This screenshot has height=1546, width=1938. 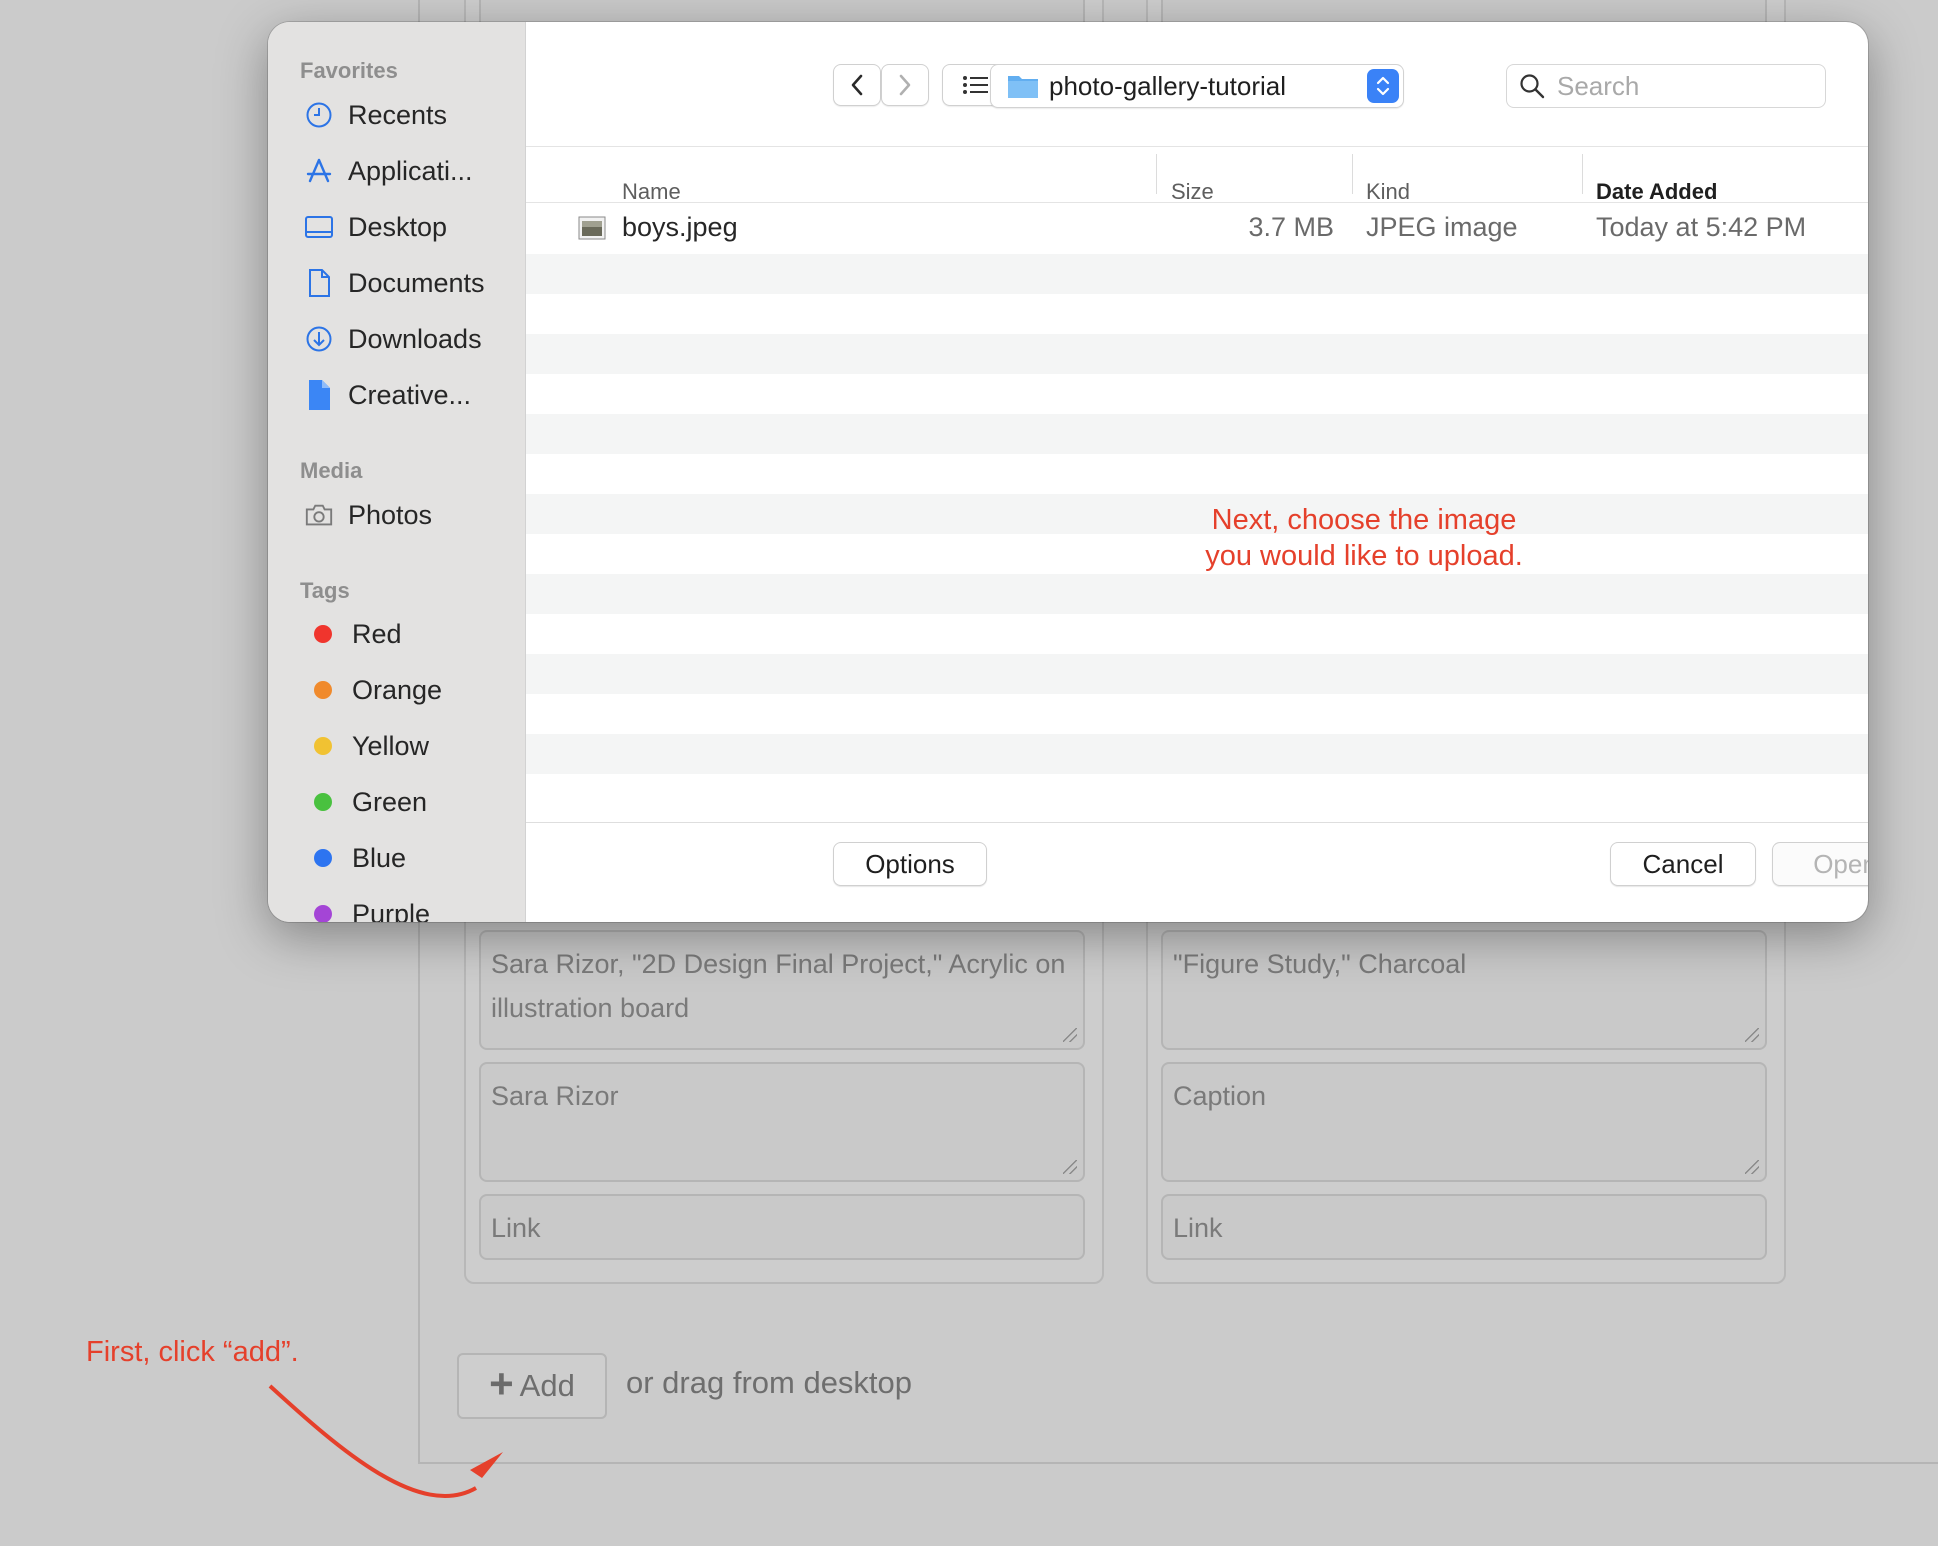 I want to click on sidebar-item-documents: Documents, so click(x=411, y=283).